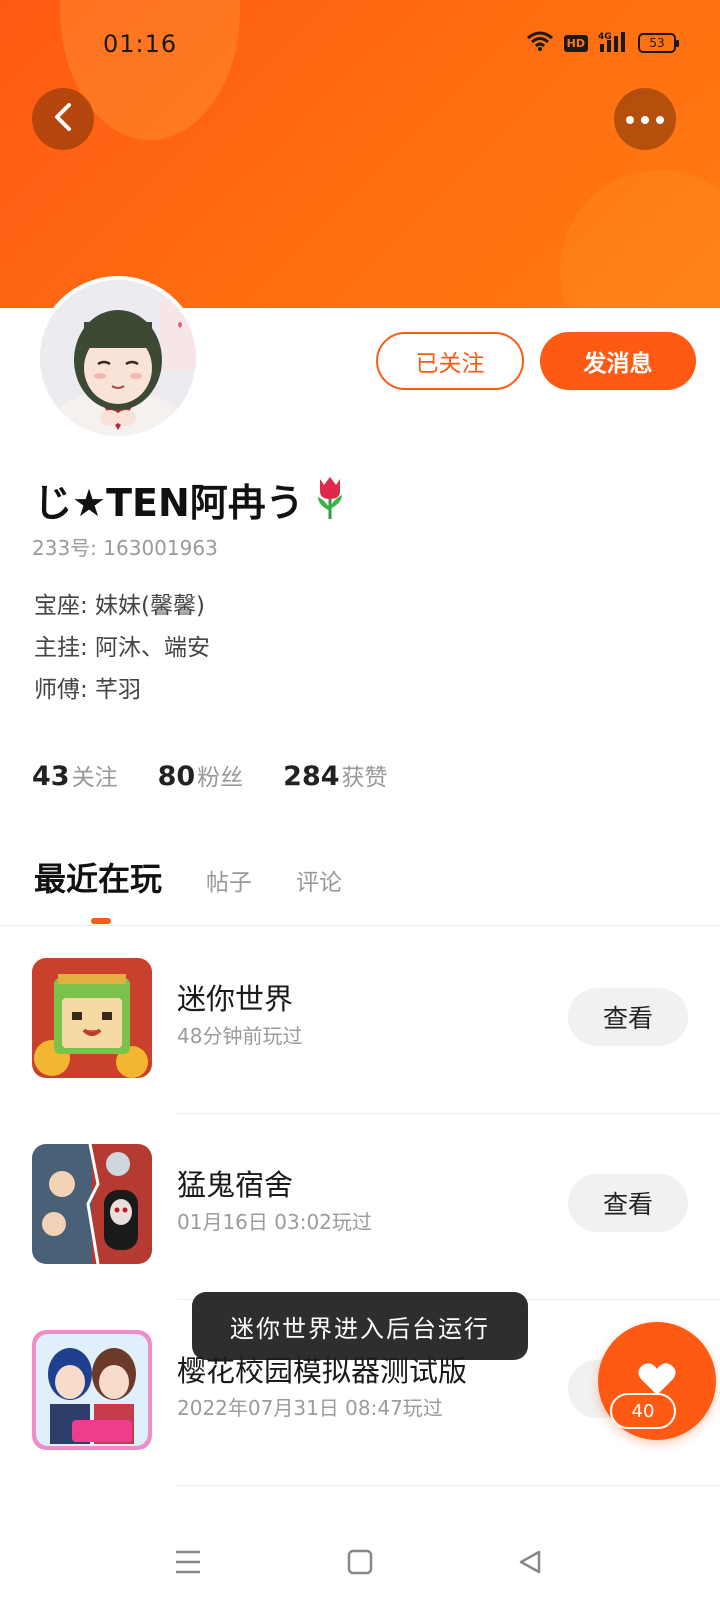 Image resolution: width=720 pixels, height=1600 pixels. Describe the element at coordinates (88, 690) in the screenshot. I see `bio-line: 师傅: 芊羽` at that location.